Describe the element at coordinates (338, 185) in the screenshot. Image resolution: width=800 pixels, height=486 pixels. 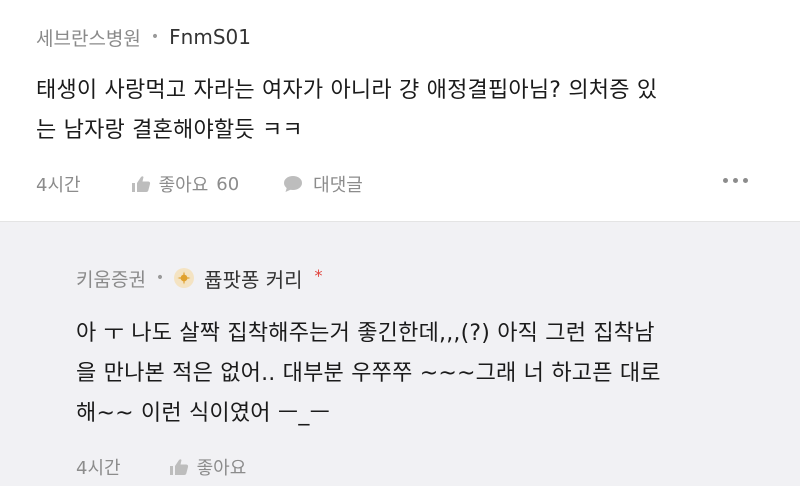
I see `reply-label: 대댓글` at that location.